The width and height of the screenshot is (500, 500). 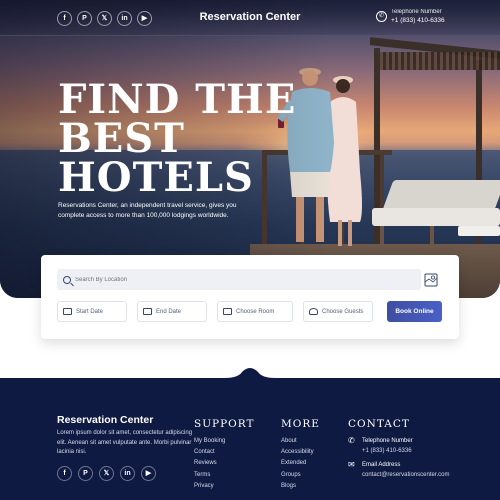 What do you see at coordinates (381, 465) in the screenshot?
I see `footer-email-label: Email Address` at bounding box center [381, 465].